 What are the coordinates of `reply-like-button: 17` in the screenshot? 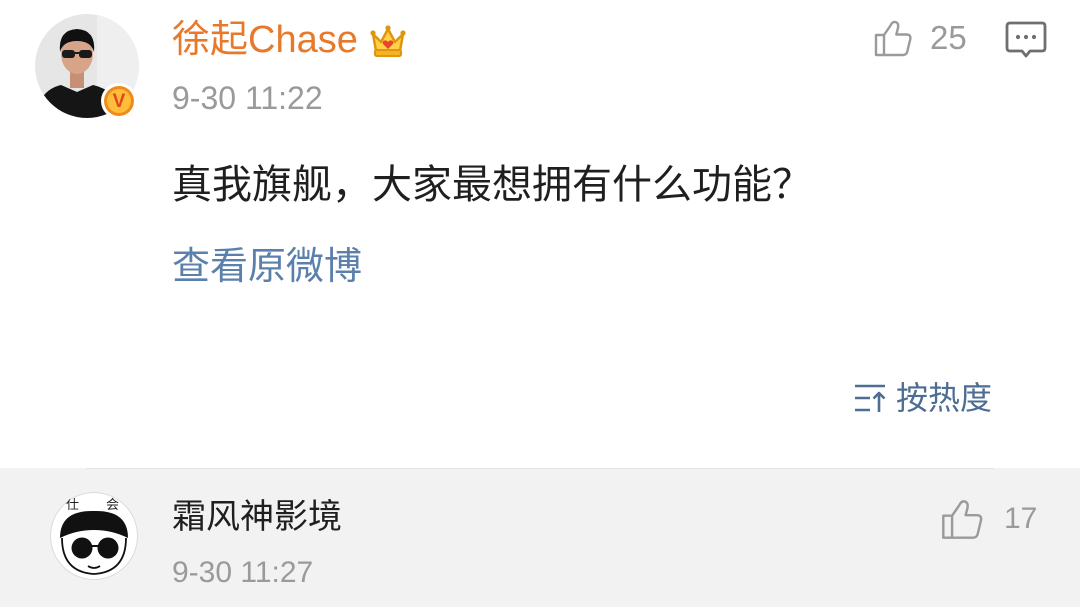 It's located at (988, 519).